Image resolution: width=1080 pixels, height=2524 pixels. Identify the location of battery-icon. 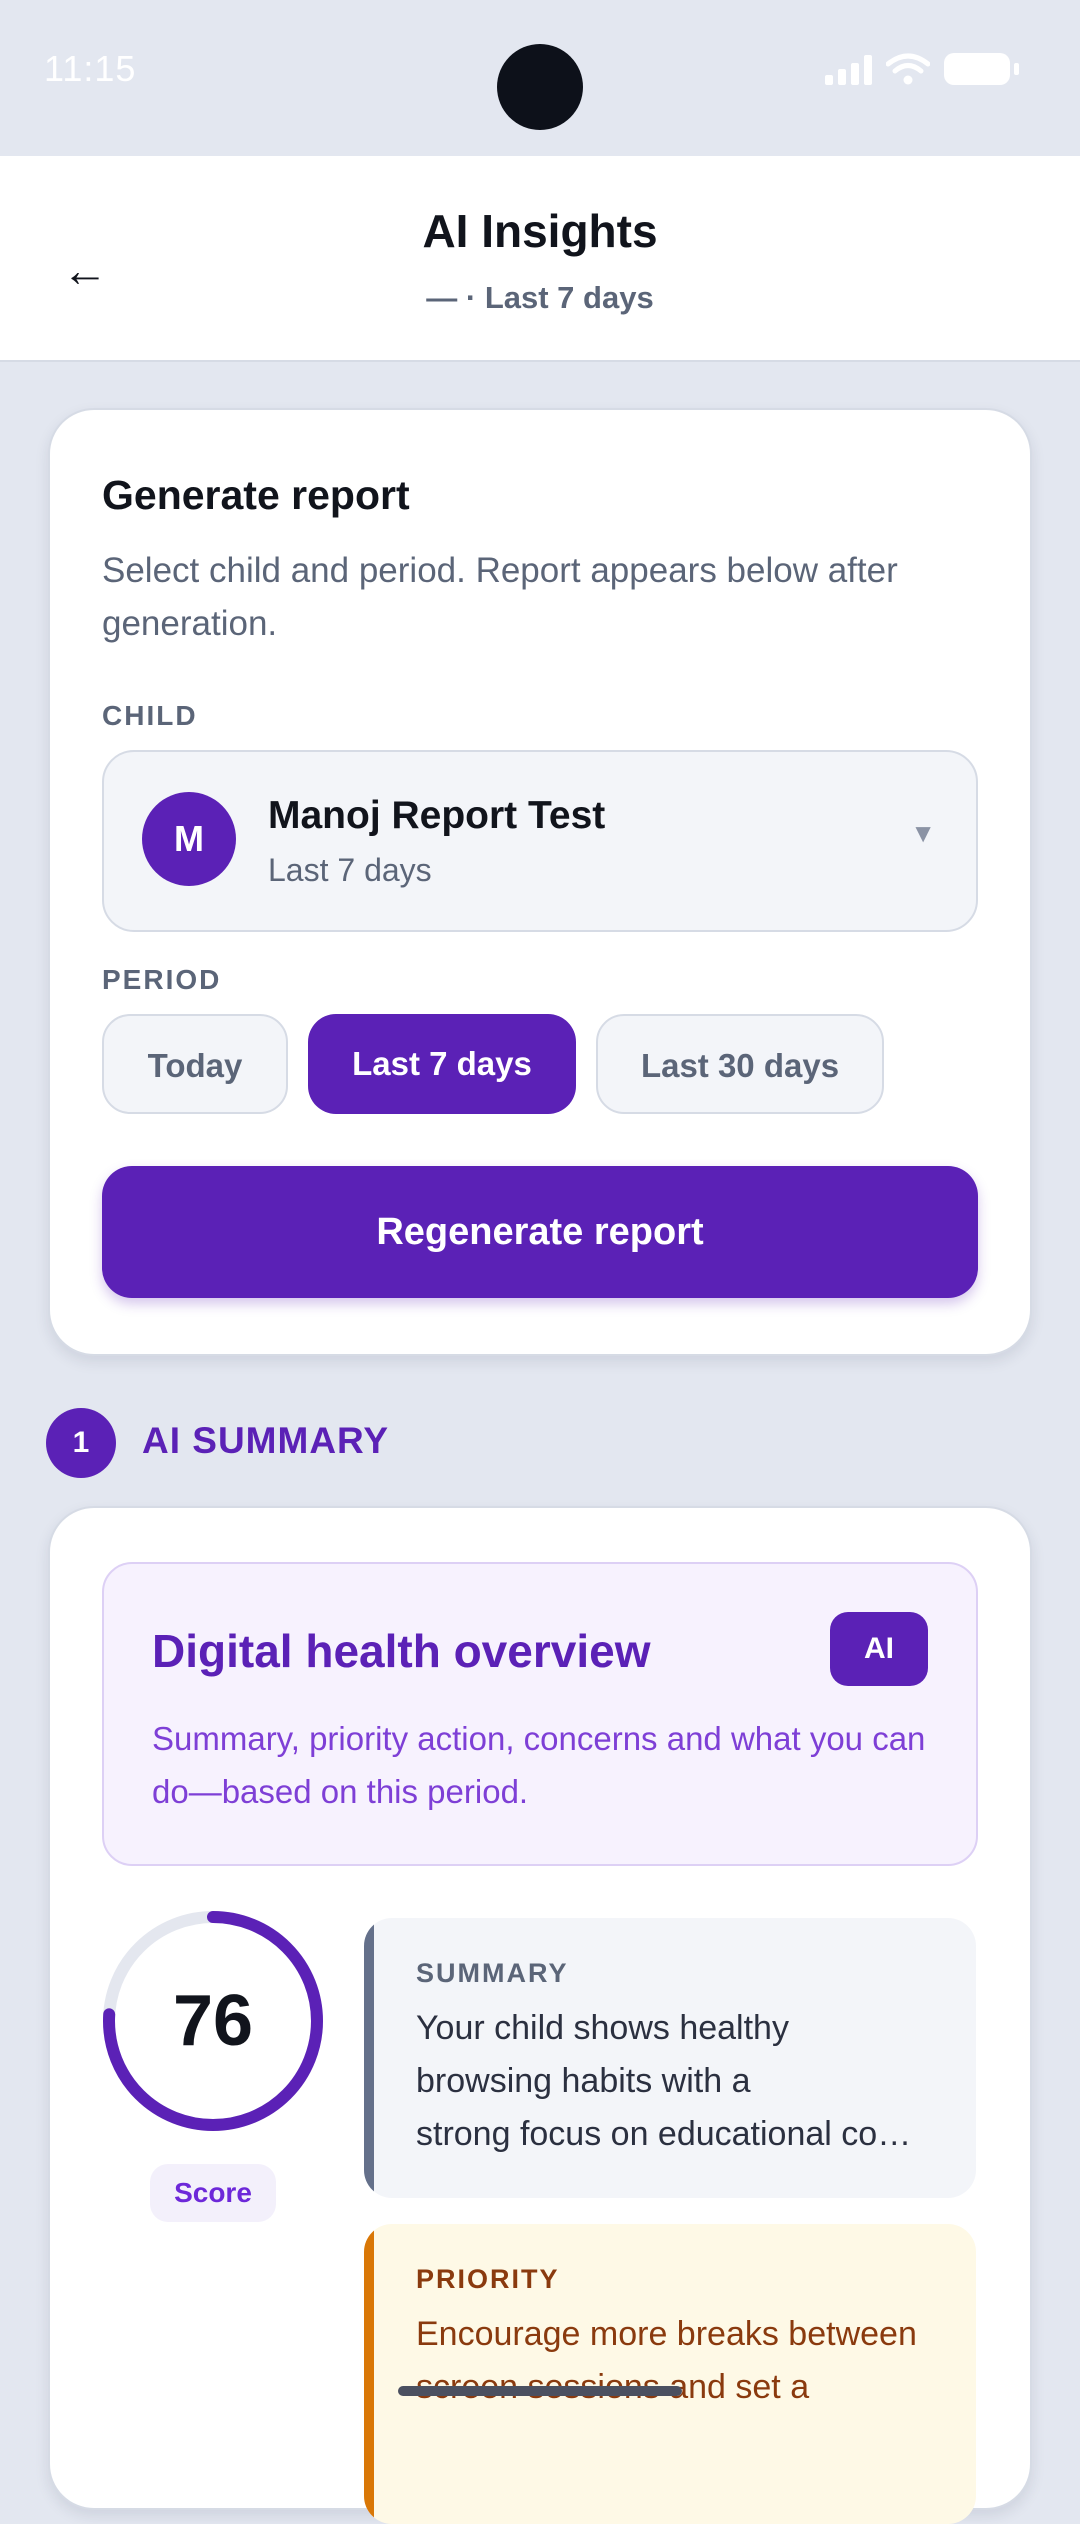
(981, 69).